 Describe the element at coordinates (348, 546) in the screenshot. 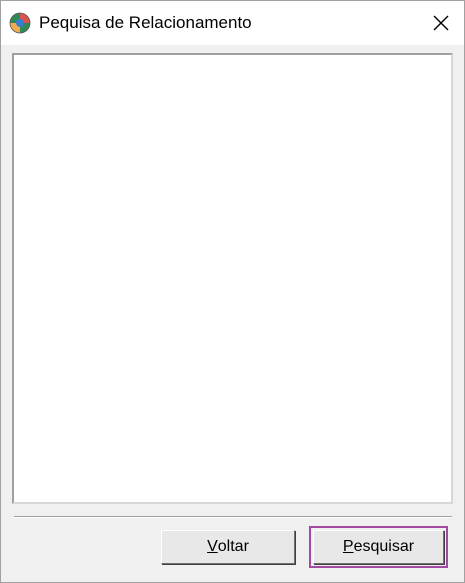

I see `pesquisar-accel-key: P` at that location.